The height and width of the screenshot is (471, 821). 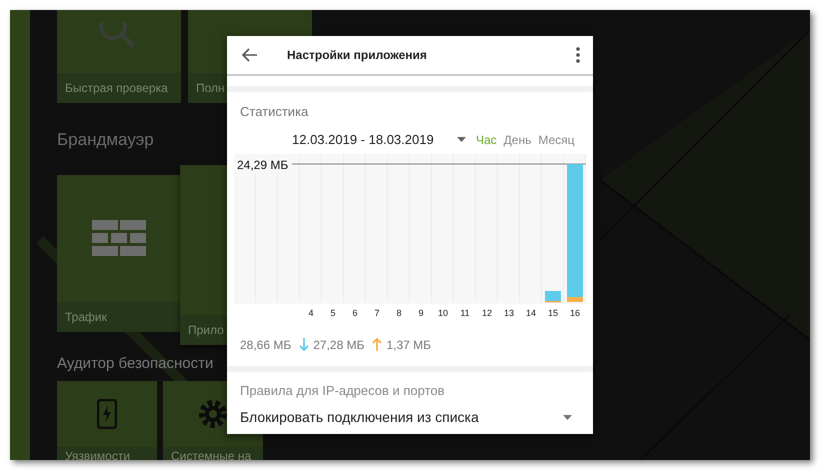 I want to click on download-traffic: 27,28 МБ, so click(x=338, y=345).